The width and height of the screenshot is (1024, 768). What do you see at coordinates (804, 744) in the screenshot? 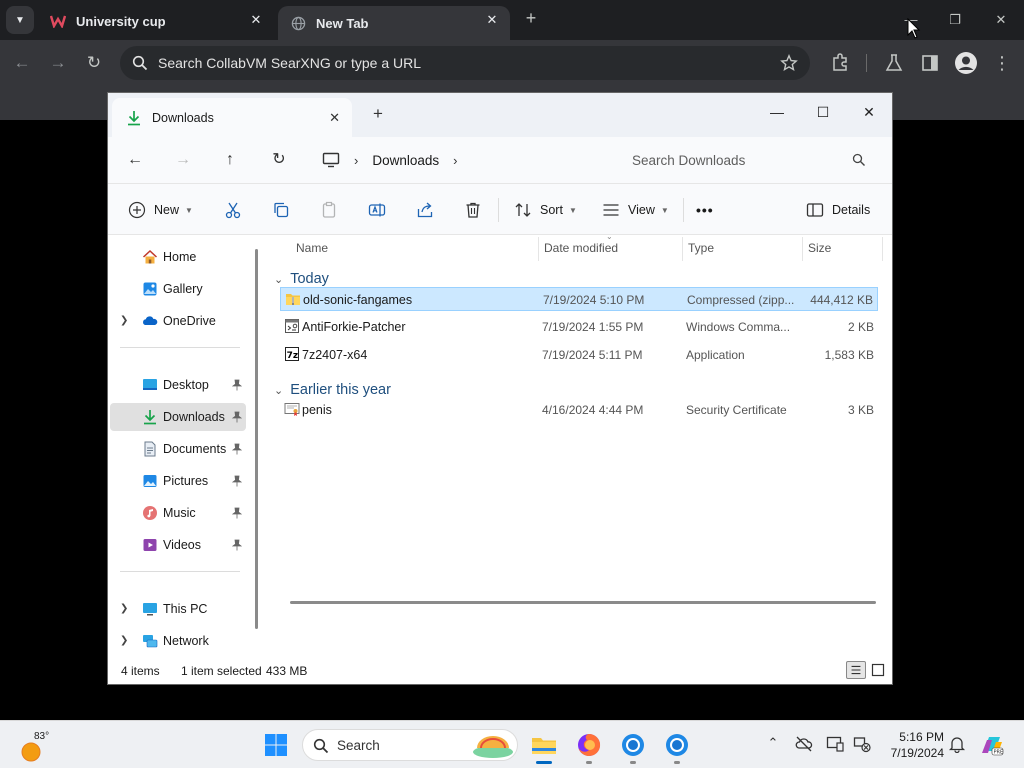
I see `cloud-offline-icon` at bounding box center [804, 744].